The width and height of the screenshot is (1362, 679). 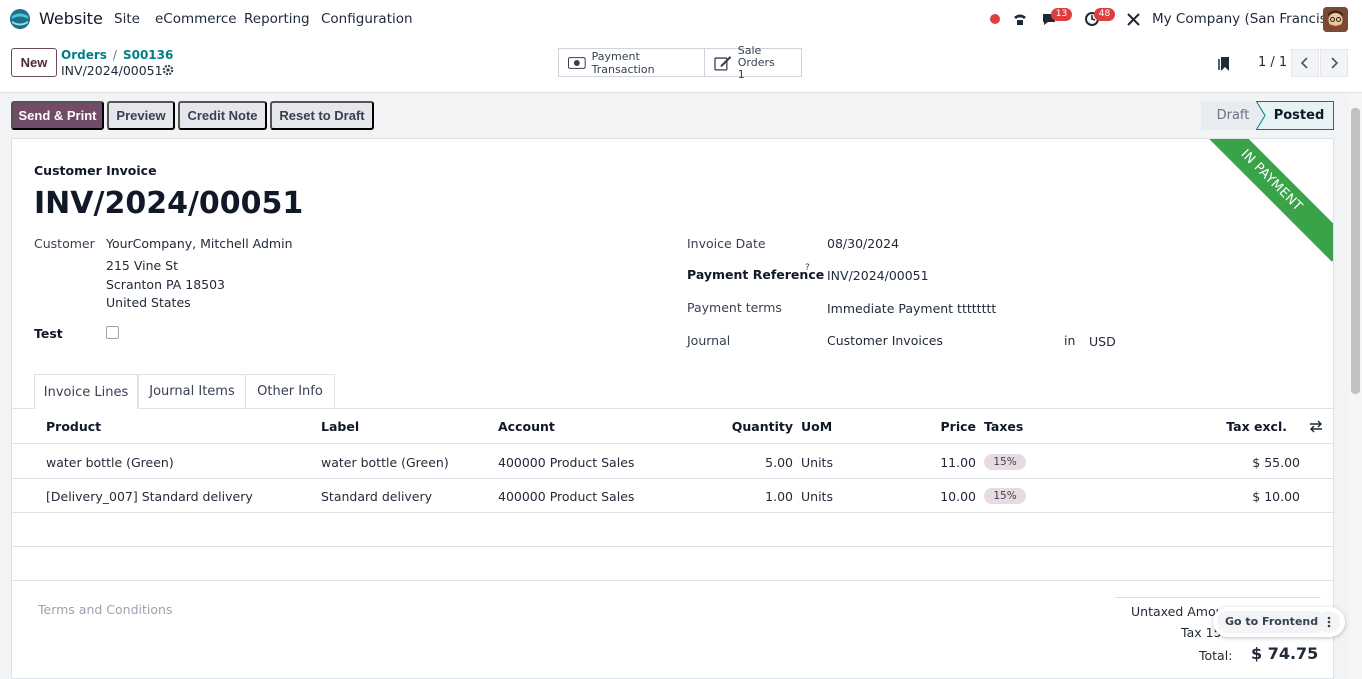 I want to click on optional-columns-icon, so click(x=1316, y=426).